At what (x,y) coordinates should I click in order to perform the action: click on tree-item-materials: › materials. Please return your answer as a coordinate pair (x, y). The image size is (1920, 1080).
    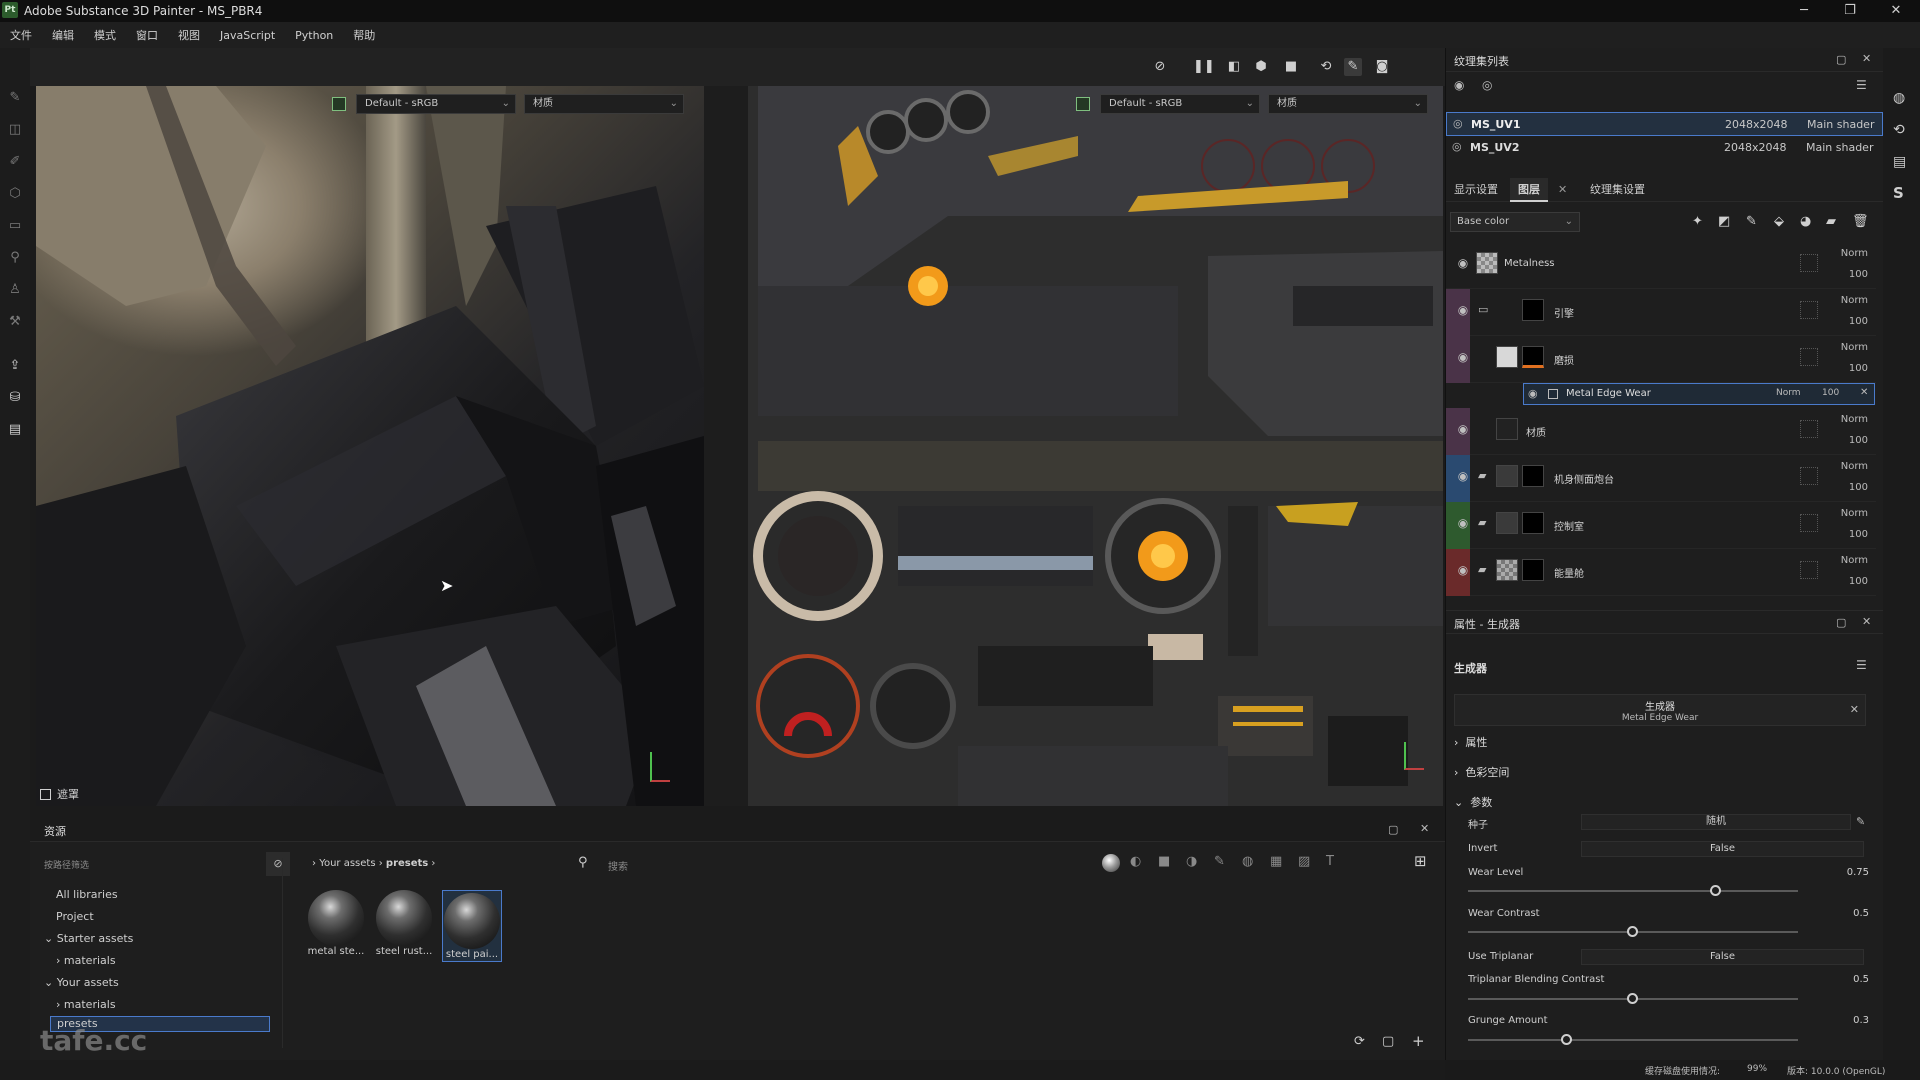
    Looking at the image, I should click on (86, 1004).